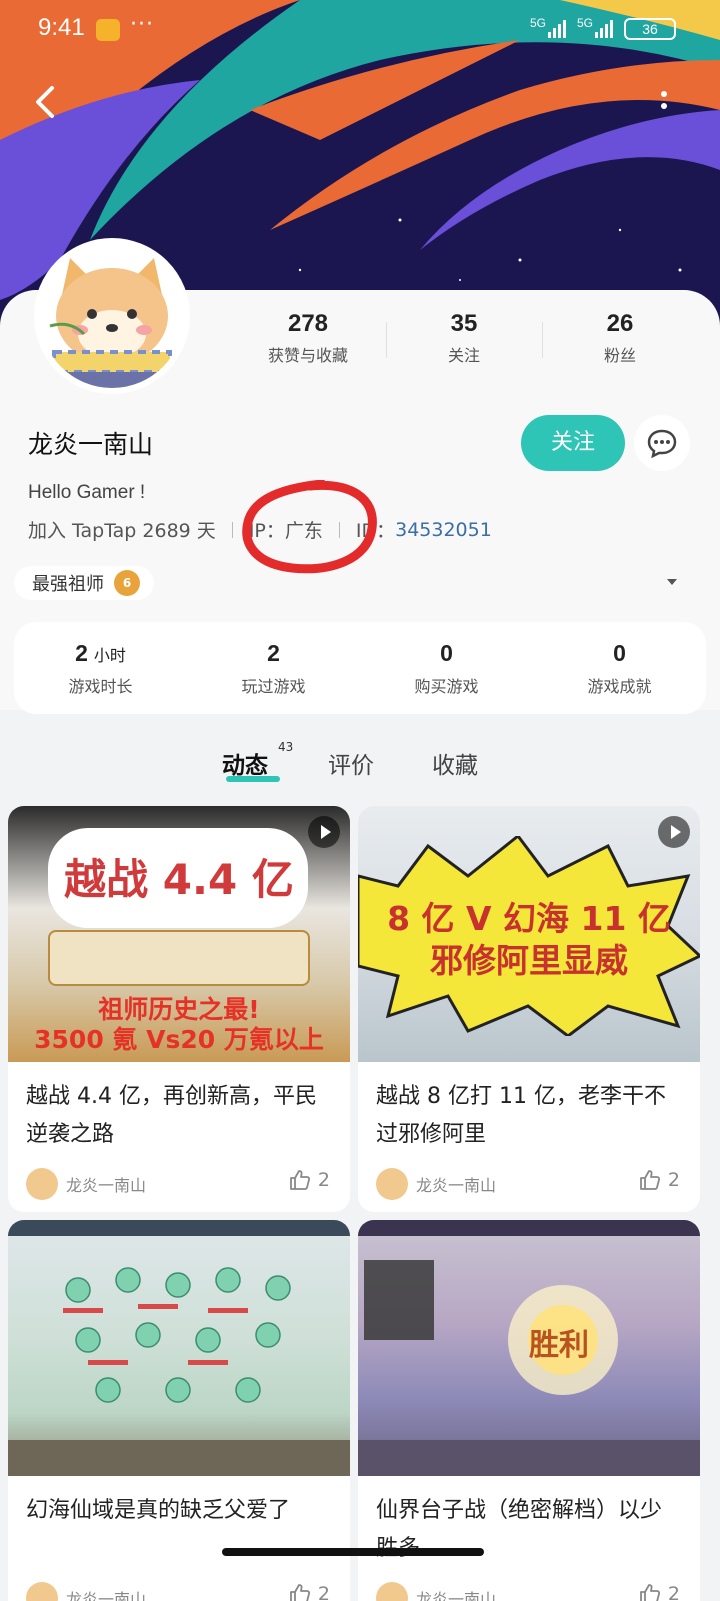 The image size is (720, 1601). Describe the element at coordinates (142, 24) in the screenshot. I see `more-notifications-icon: ···` at that location.